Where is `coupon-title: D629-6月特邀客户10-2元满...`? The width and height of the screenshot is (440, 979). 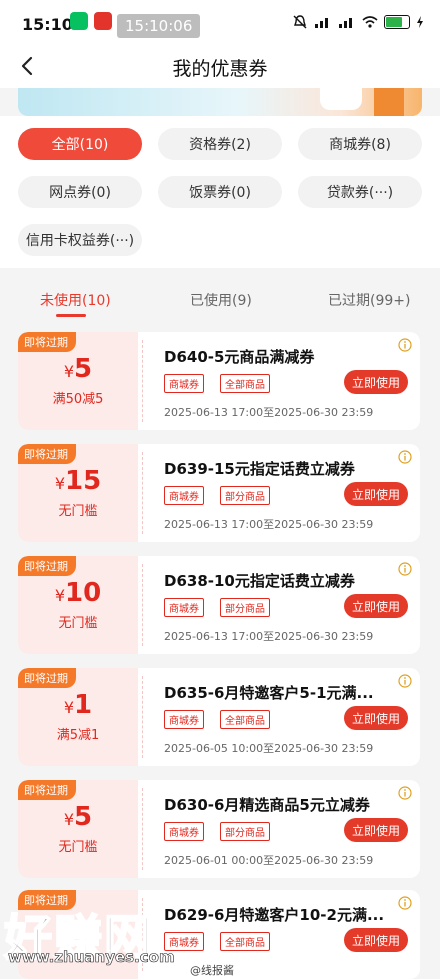
coupon-title: D629-6月特邀客户10-2元满... is located at coordinates (274, 915).